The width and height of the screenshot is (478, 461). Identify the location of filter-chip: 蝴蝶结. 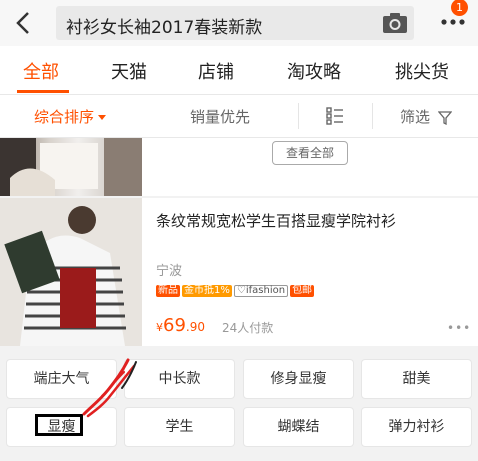
(298, 427).